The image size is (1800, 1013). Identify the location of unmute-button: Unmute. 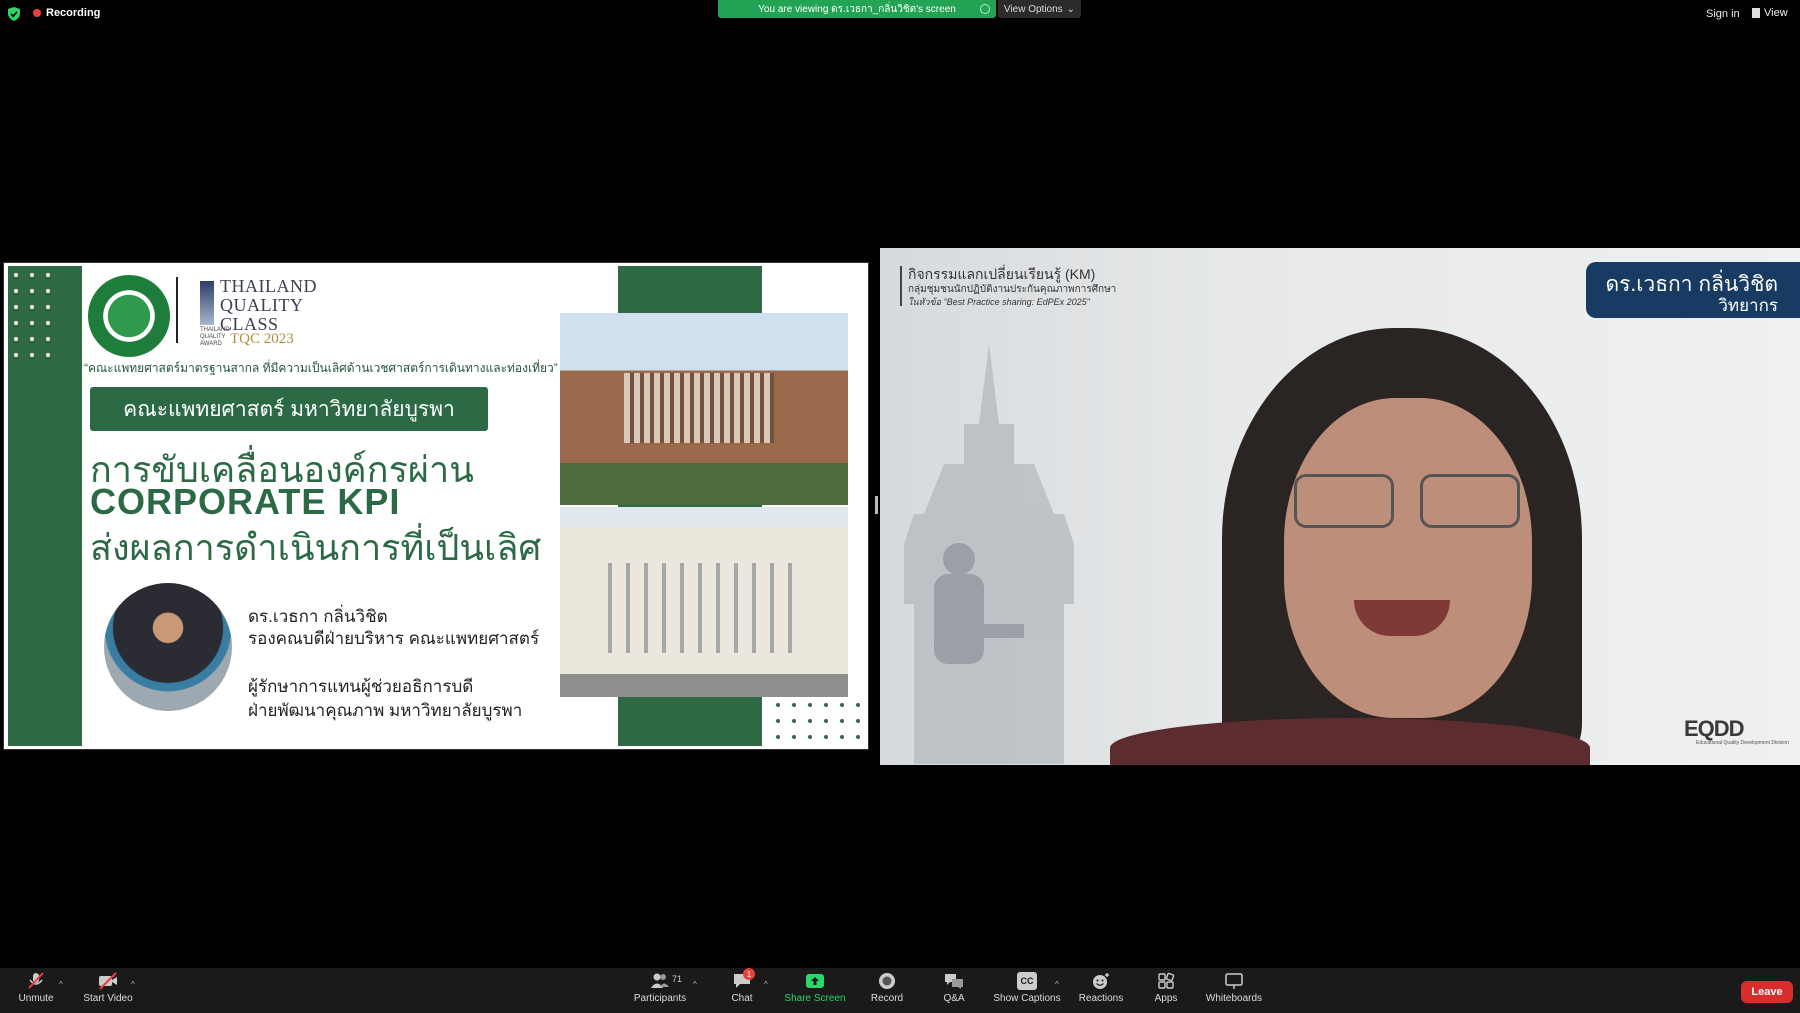
(38, 988).